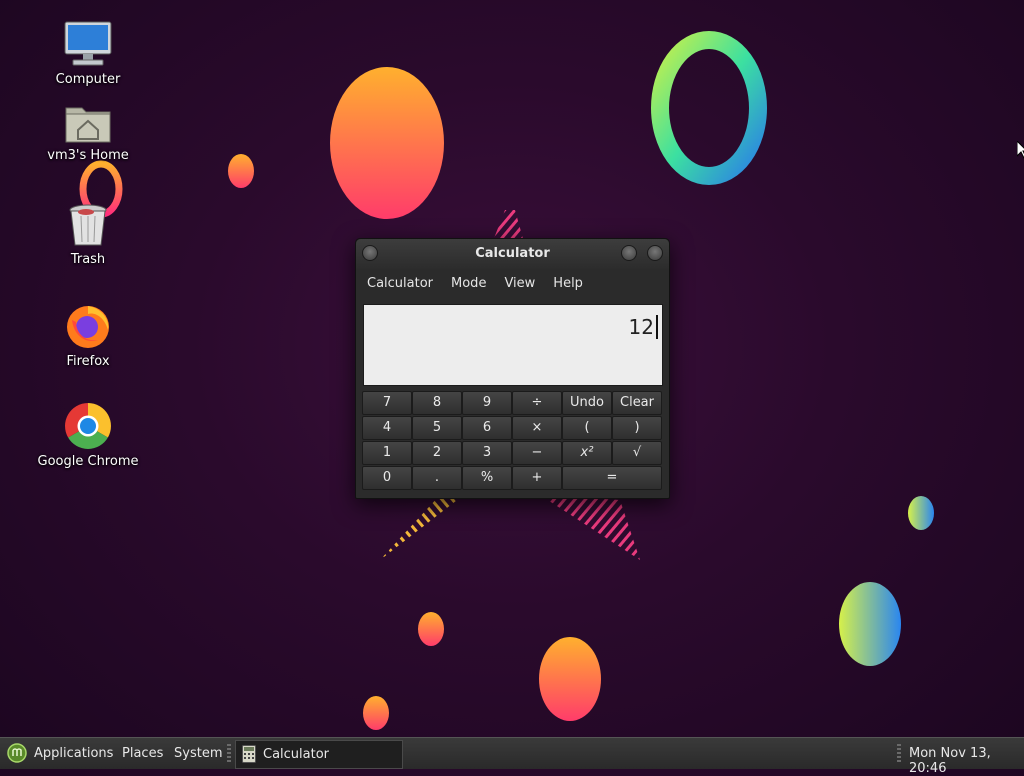 This screenshot has height=776, width=1024. What do you see at coordinates (629, 253) in the screenshot?
I see `minimize-button` at bounding box center [629, 253].